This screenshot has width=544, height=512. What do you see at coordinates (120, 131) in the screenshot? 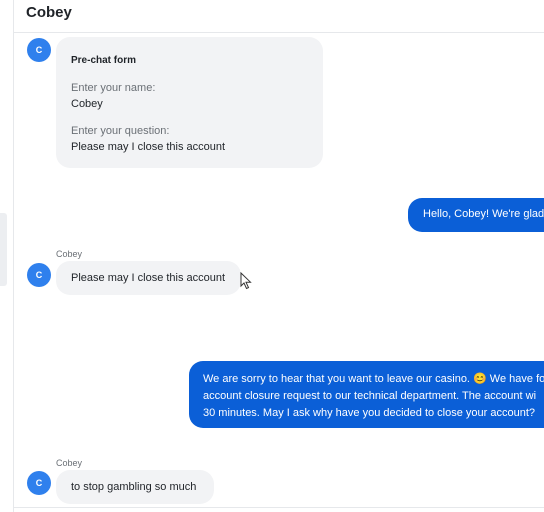
I see `question-label: Enter your question:` at bounding box center [120, 131].